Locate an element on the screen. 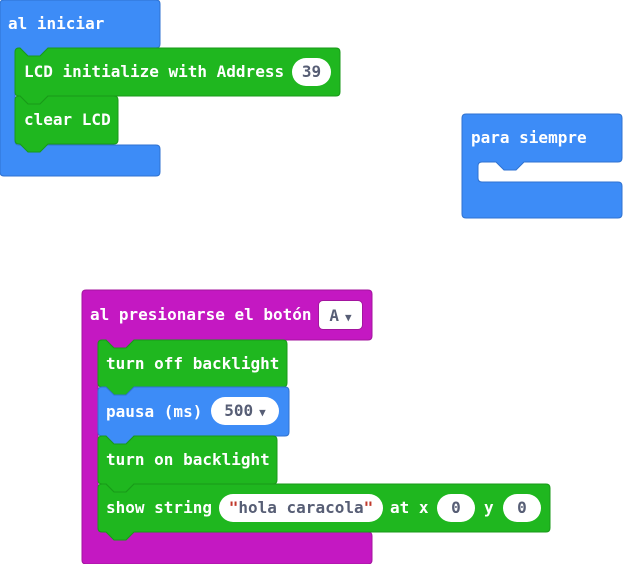 The image size is (623, 564). pause-value: 500 is located at coordinates (239, 410).